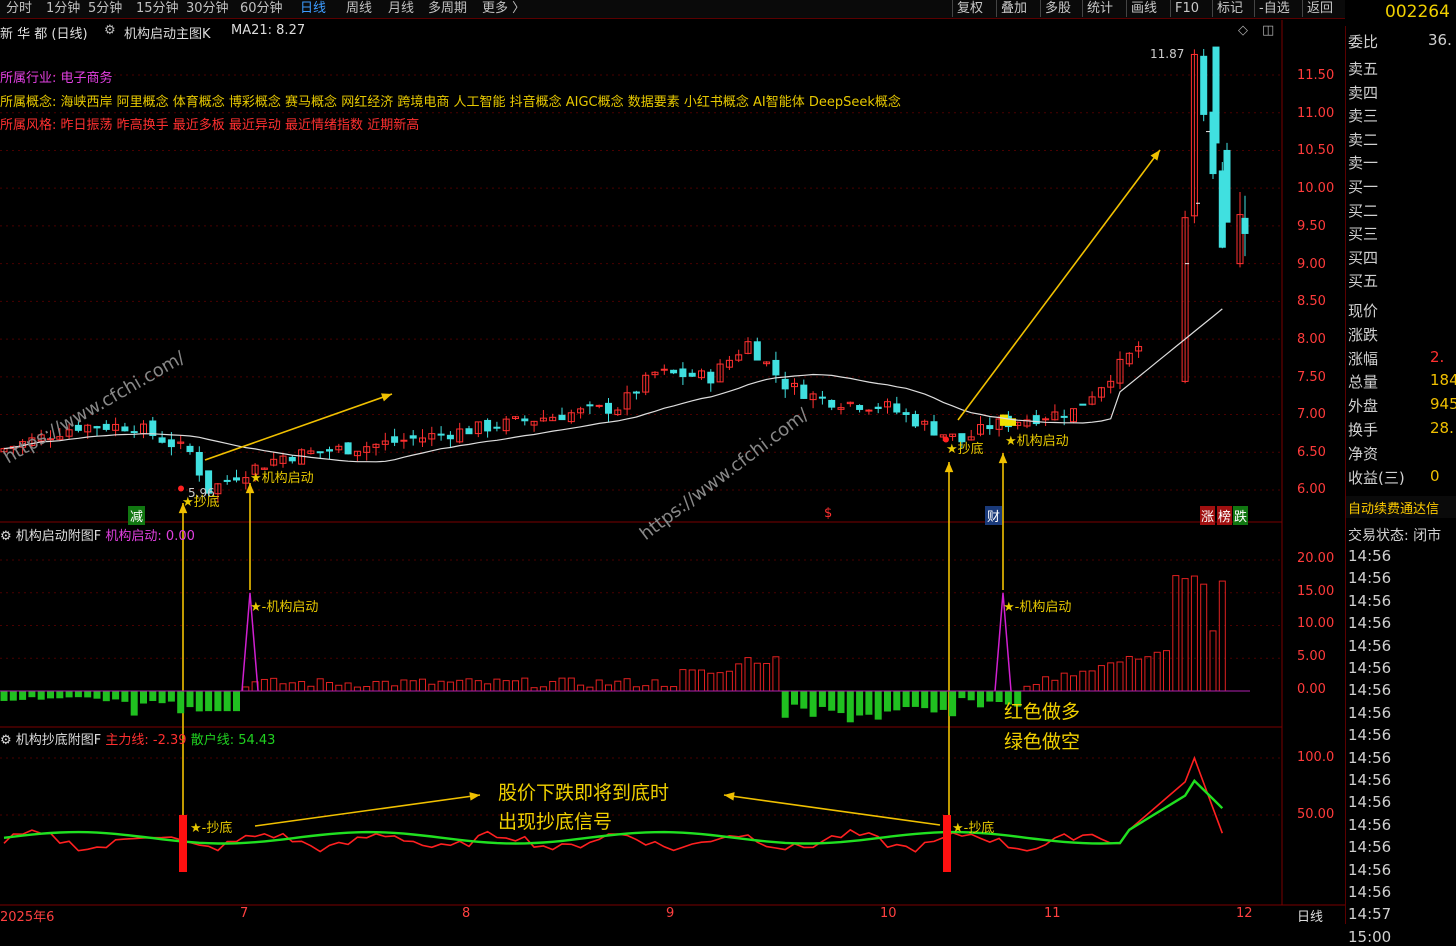 The width and height of the screenshot is (1456, 946). I want to click on period-tab-10: 更多 〉, so click(503, 8).